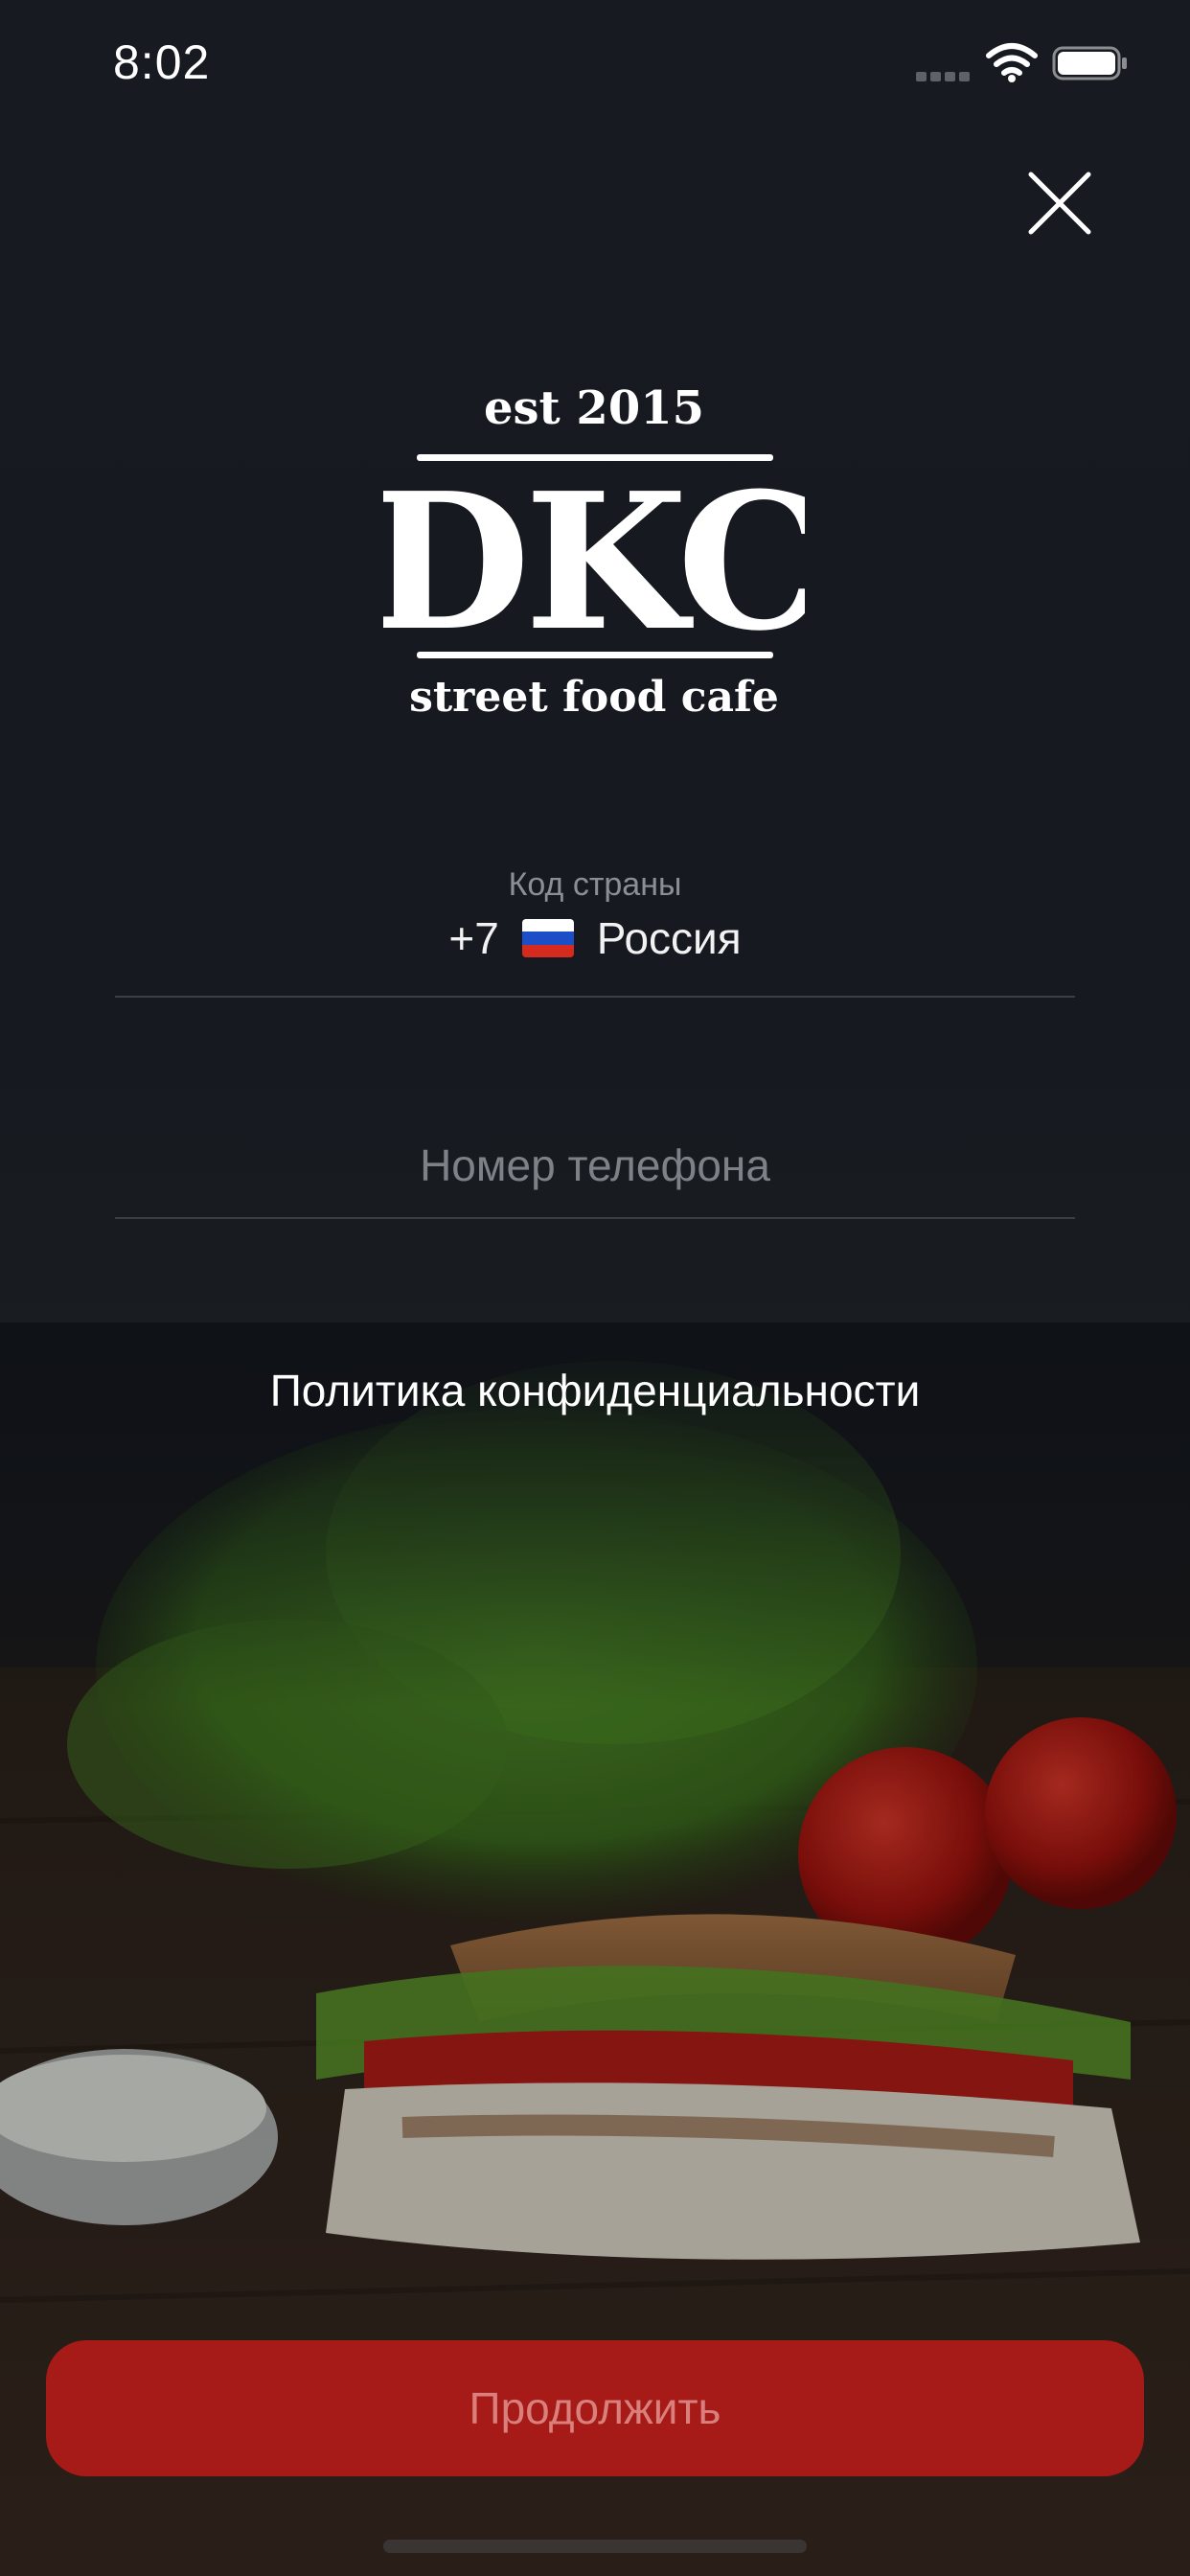 This screenshot has height=2576, width=1190. I want to click on close-icon, so click(1060, 203).